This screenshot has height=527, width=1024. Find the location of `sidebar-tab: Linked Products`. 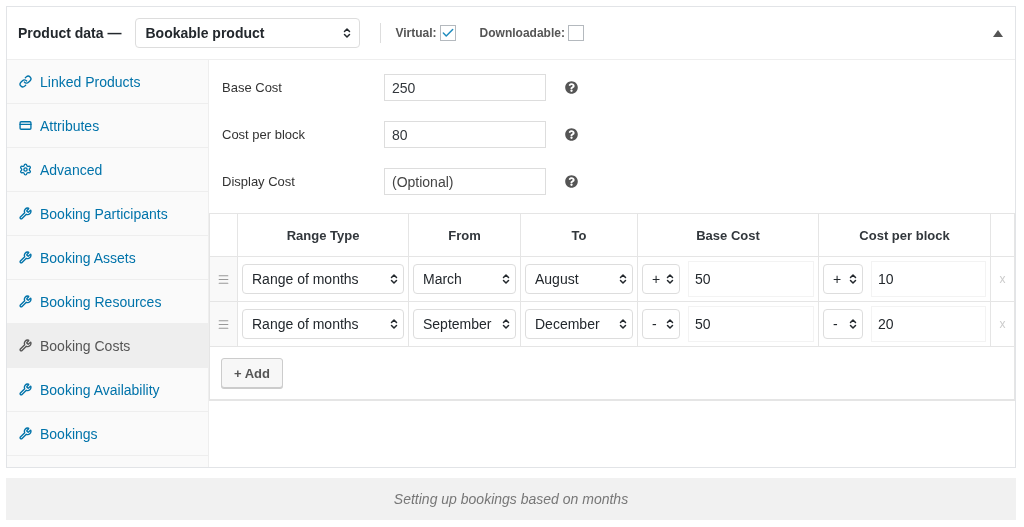

sidebar-tab: Linked Products is located at coordinates (107, 82).